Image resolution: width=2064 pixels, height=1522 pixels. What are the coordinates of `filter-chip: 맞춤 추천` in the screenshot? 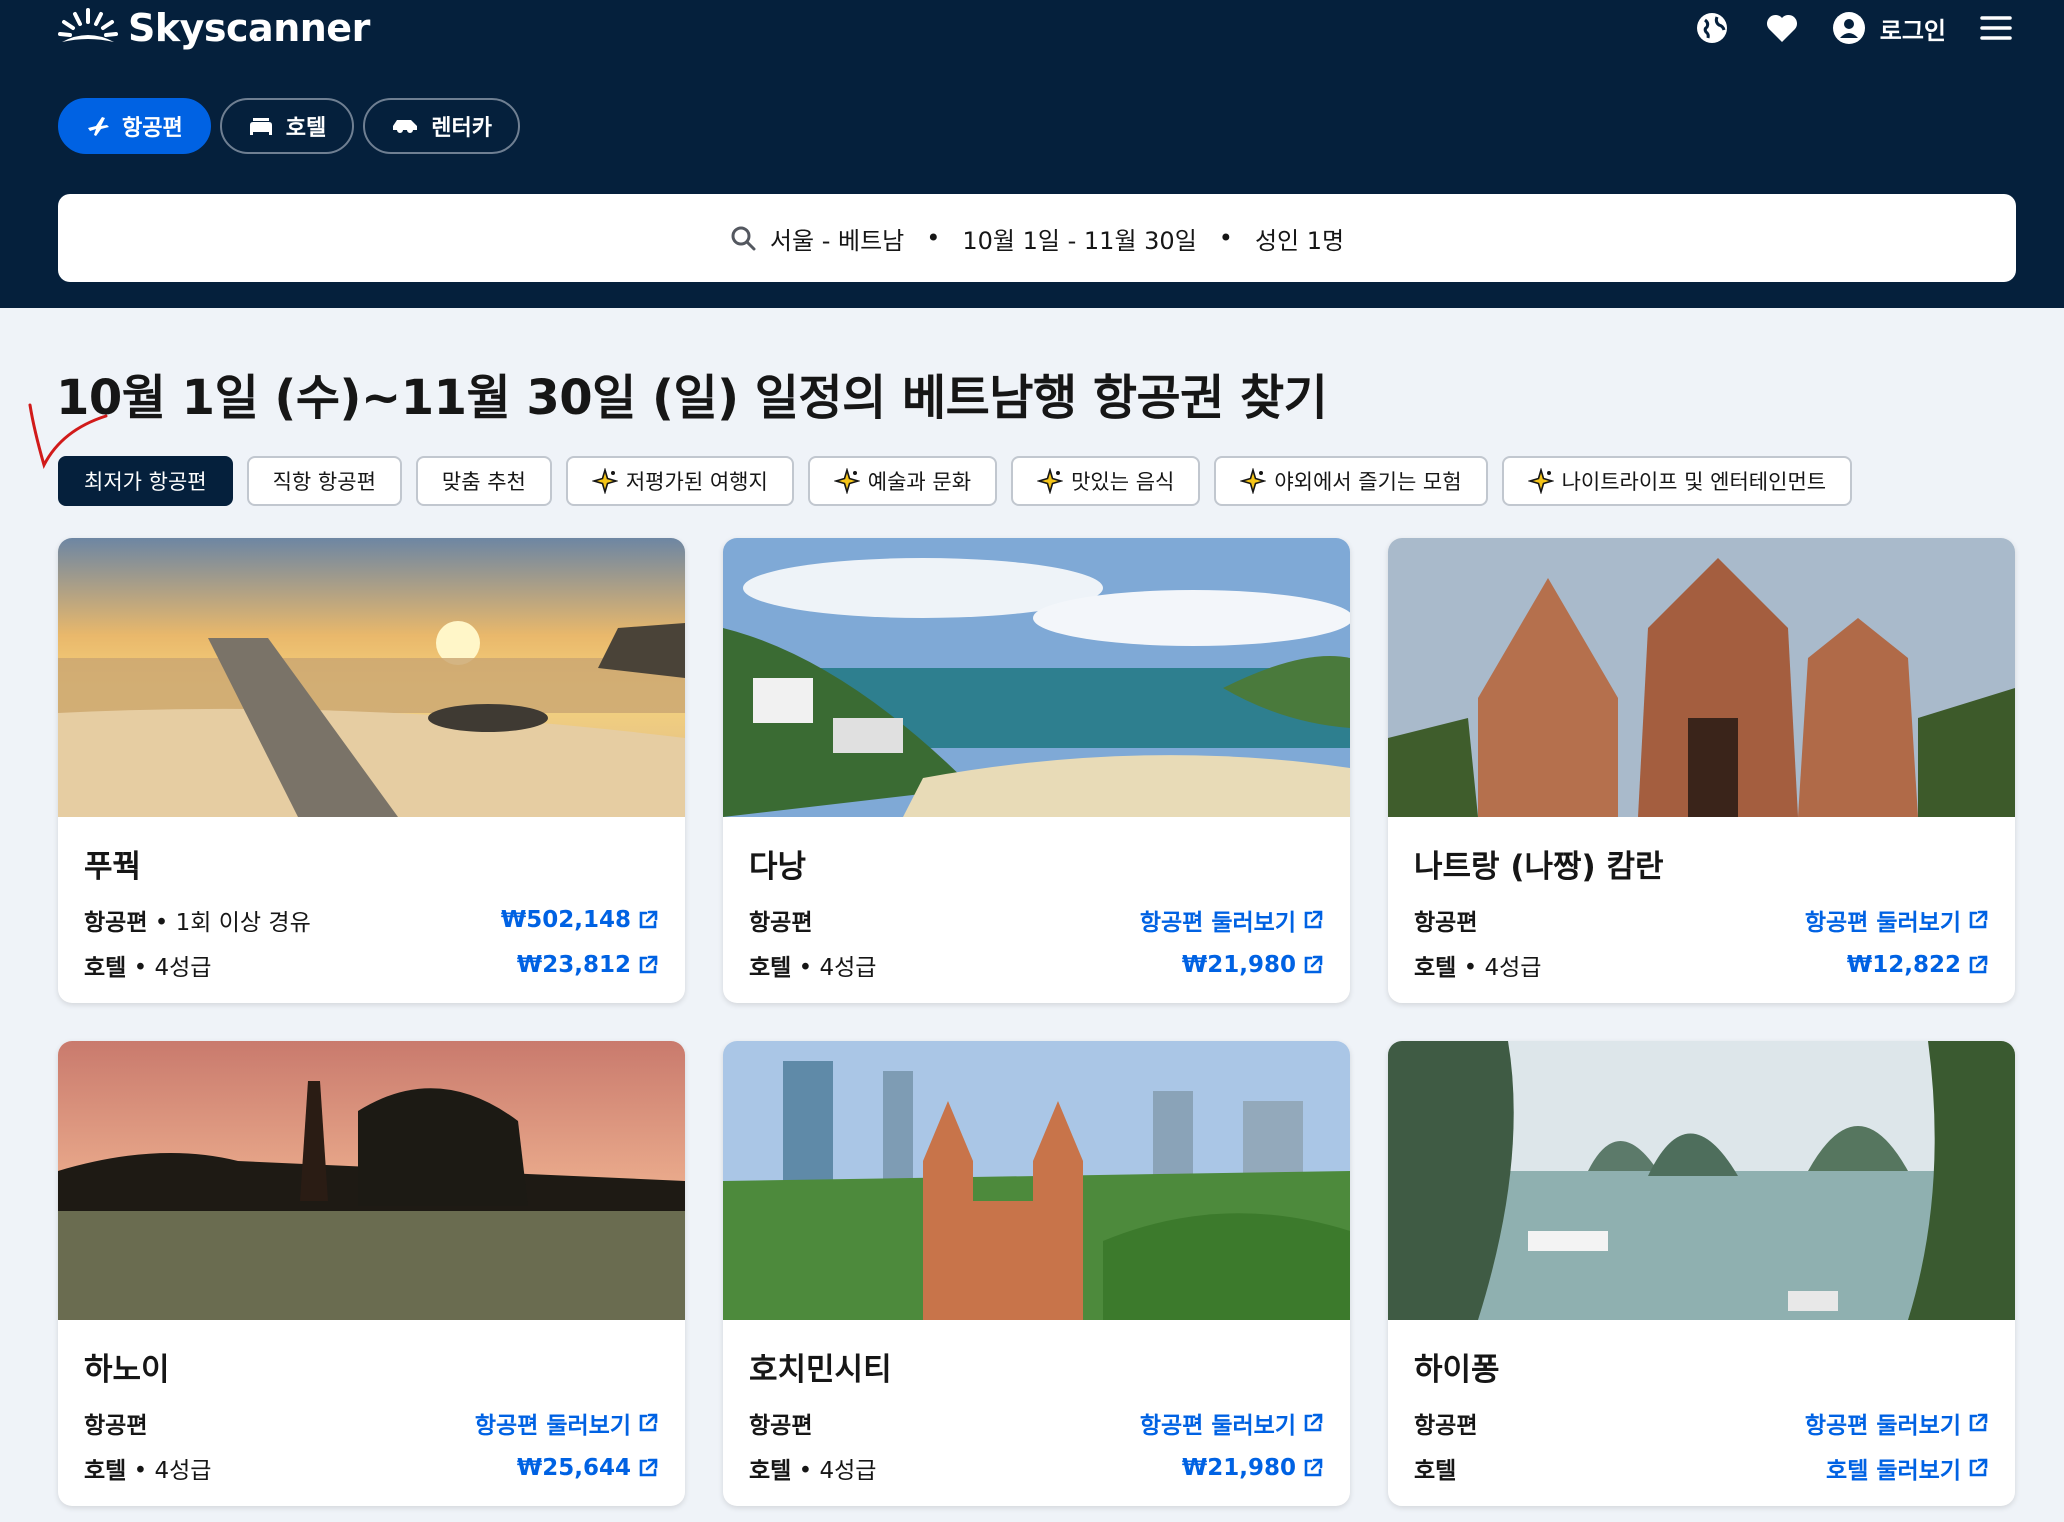 It's located at (483, 481).